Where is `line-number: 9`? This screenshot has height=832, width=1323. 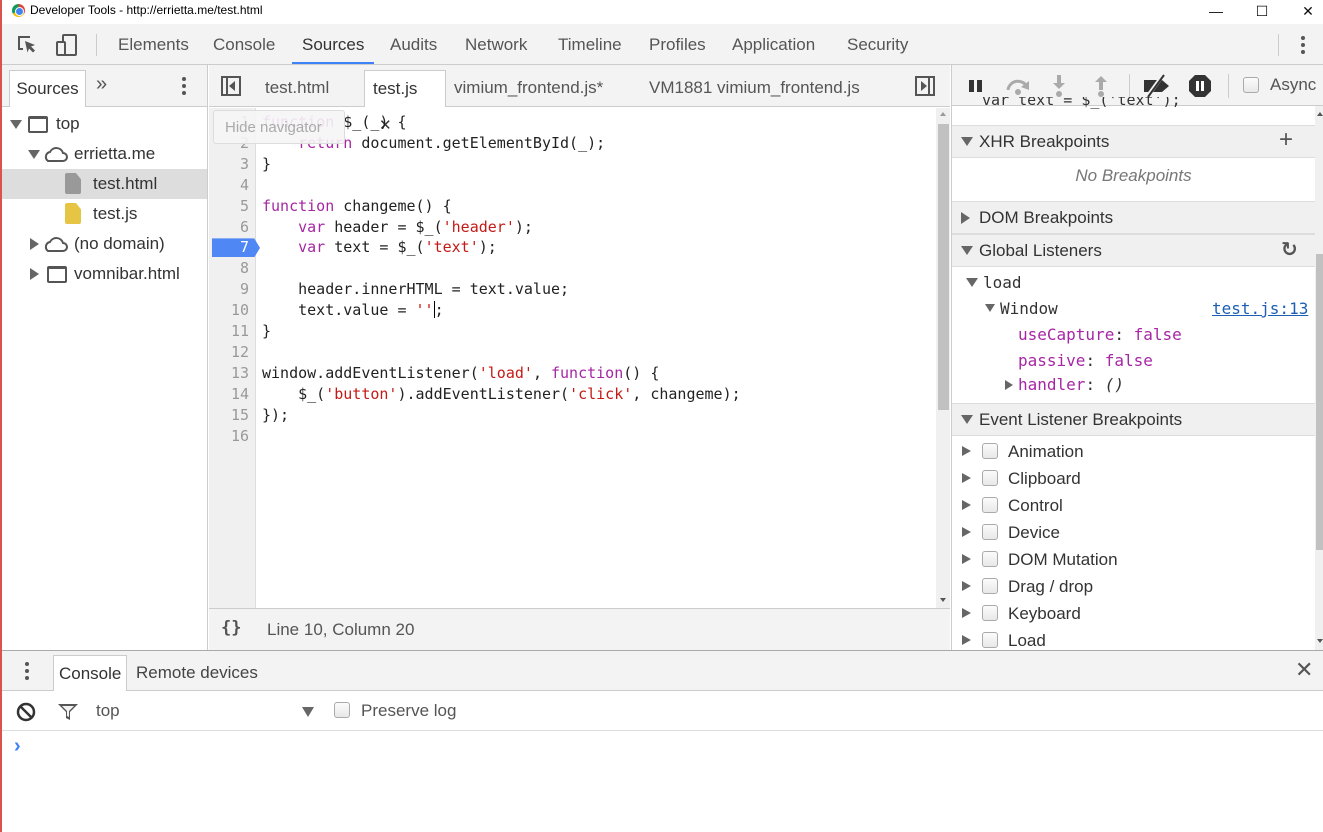
line-number: 9 is located at coordinates (229, 289).